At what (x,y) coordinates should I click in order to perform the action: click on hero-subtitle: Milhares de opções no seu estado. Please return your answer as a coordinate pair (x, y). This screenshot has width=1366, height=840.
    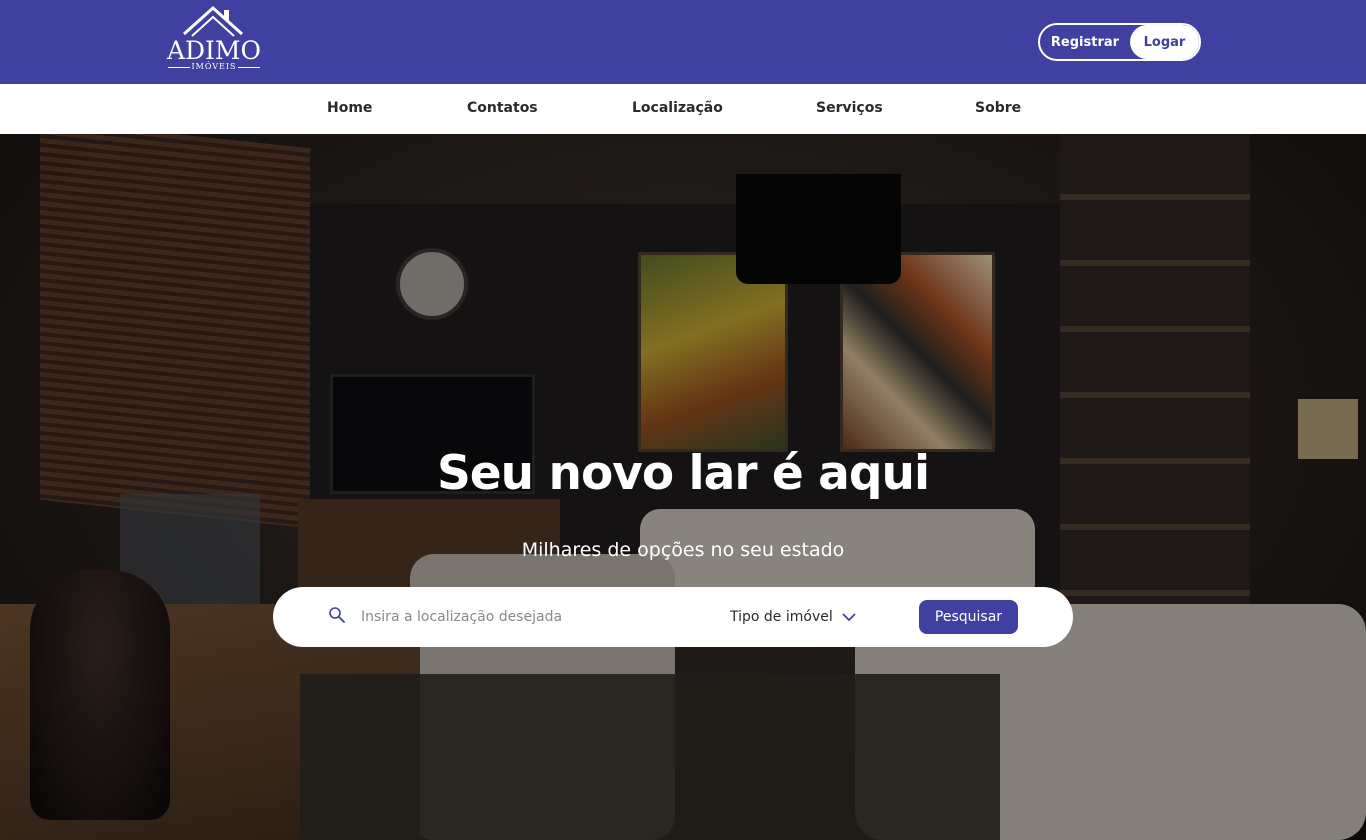
    Looking at the image, I should click on (683, 550).